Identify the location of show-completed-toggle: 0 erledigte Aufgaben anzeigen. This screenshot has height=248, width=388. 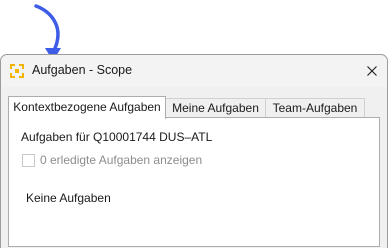
(112, 160).